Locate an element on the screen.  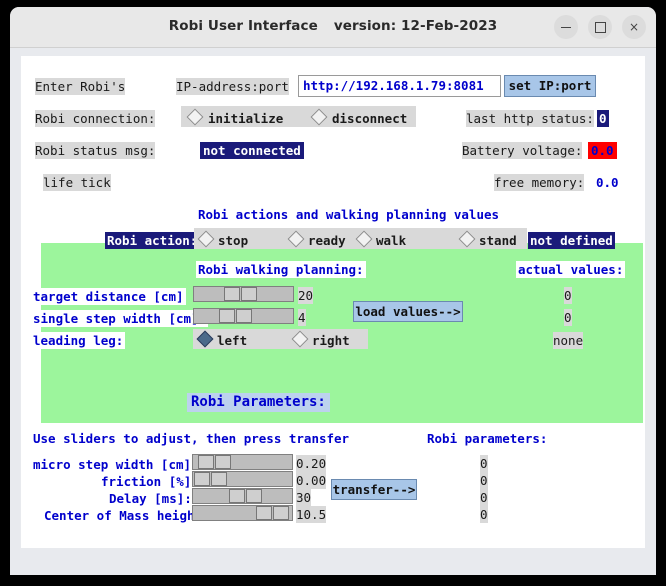
window-version-text: version: 12-Feb-2023 is located at coordinates (415, 26).